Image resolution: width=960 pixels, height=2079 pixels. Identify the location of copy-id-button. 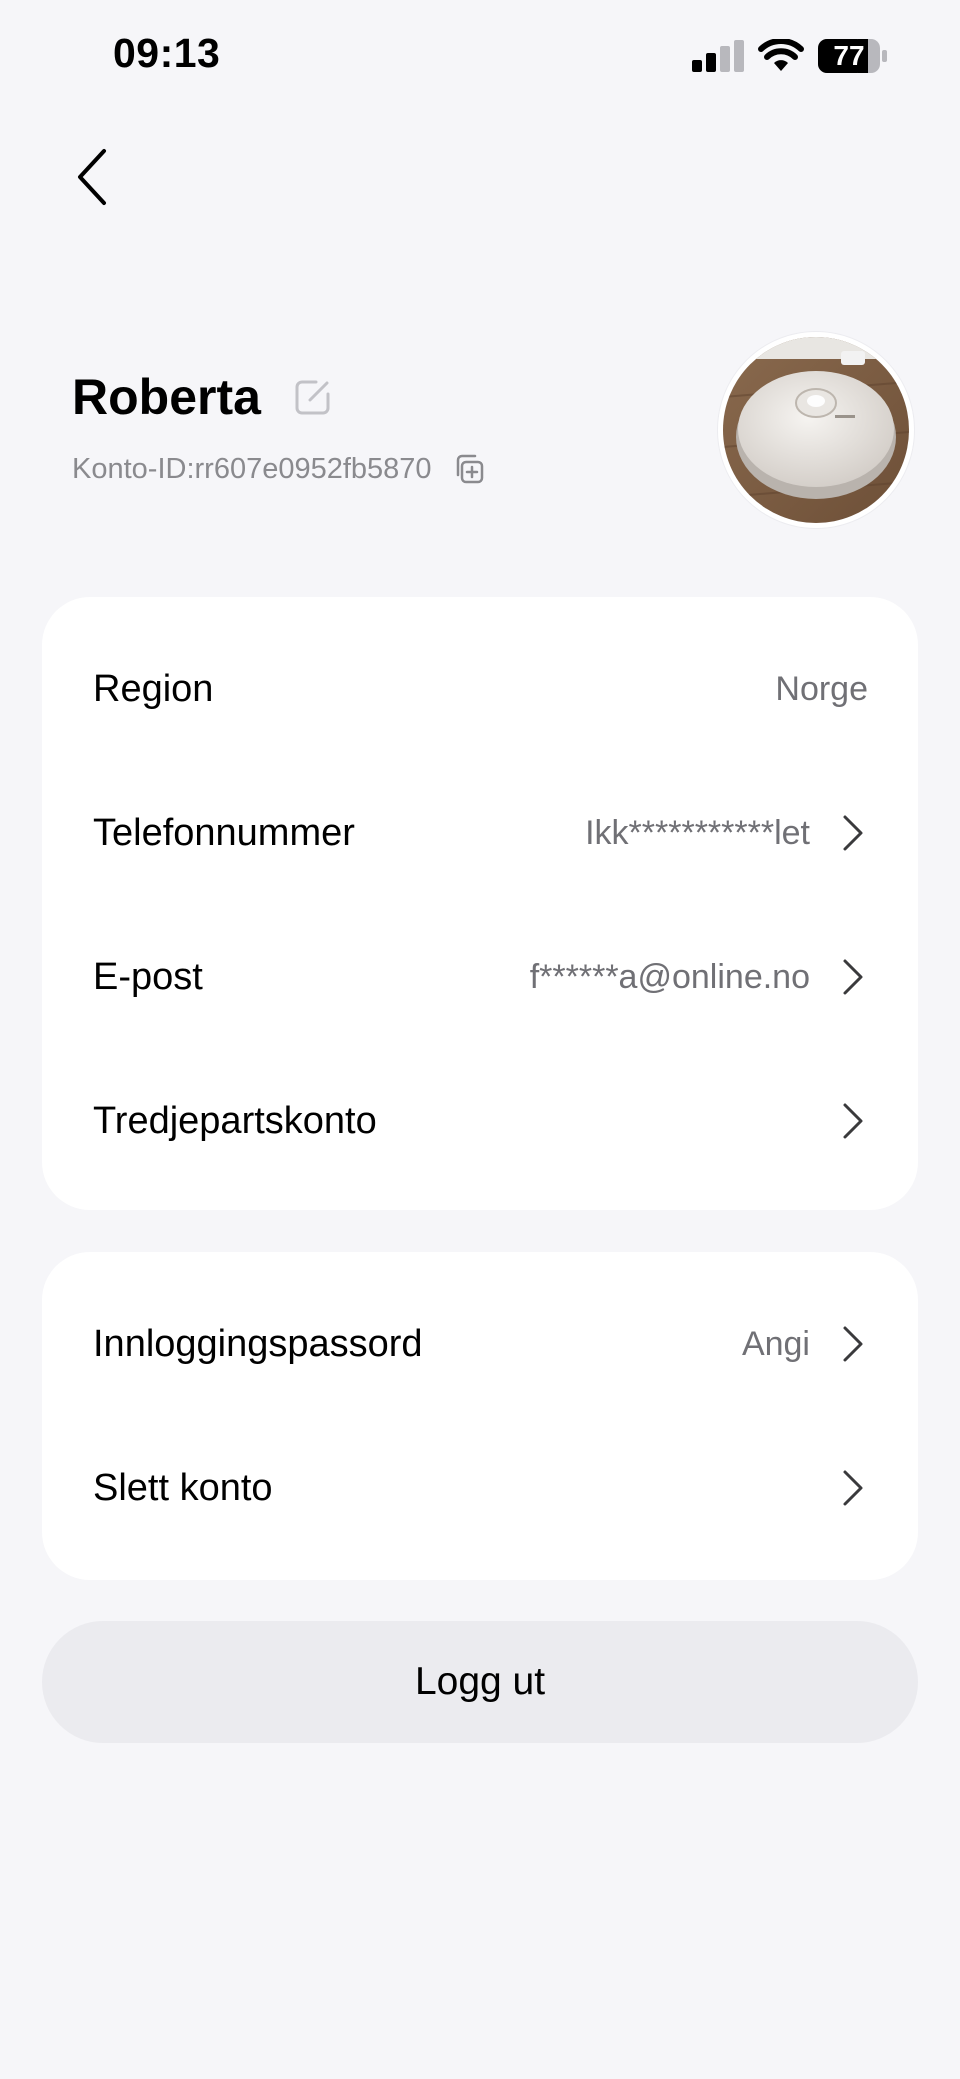
(469, 469).